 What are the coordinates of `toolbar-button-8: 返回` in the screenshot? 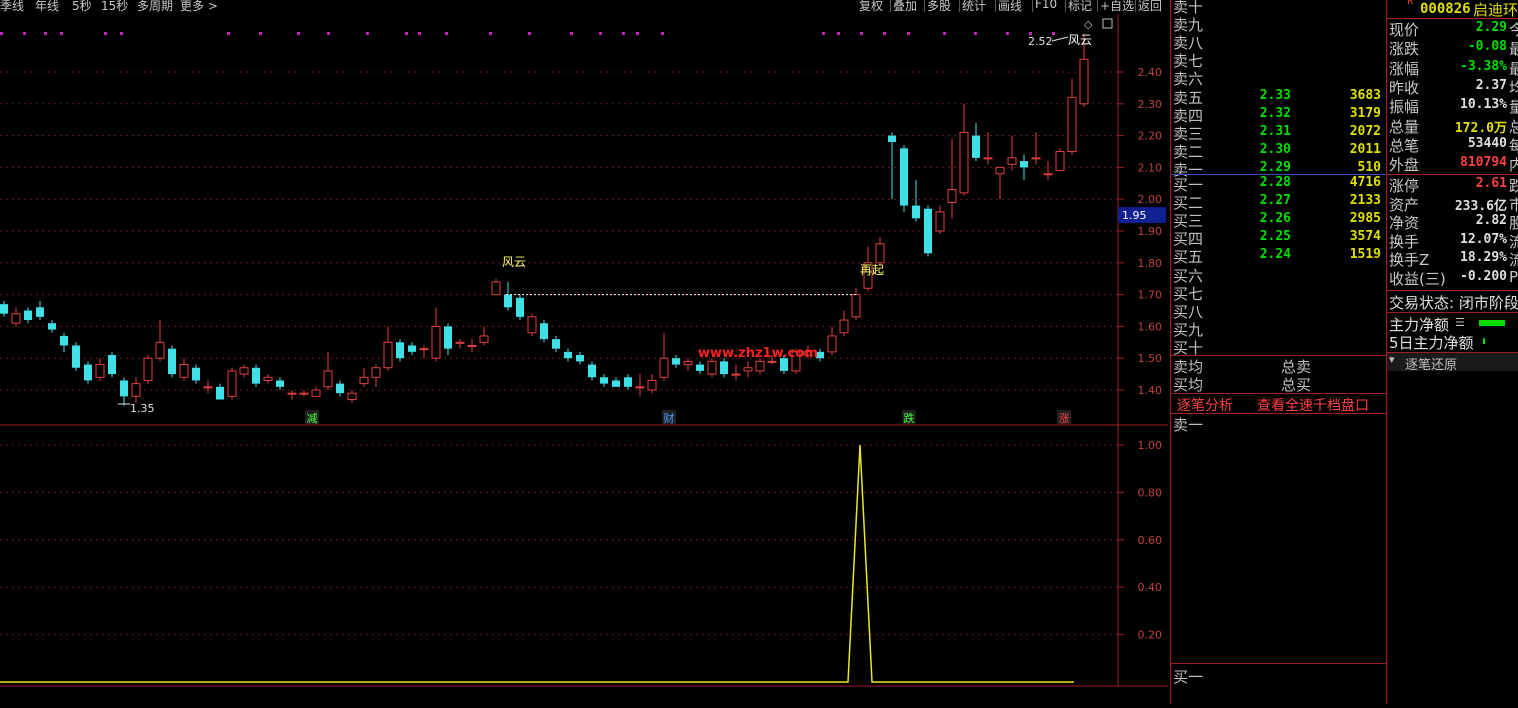 It's located at (1150, 7).